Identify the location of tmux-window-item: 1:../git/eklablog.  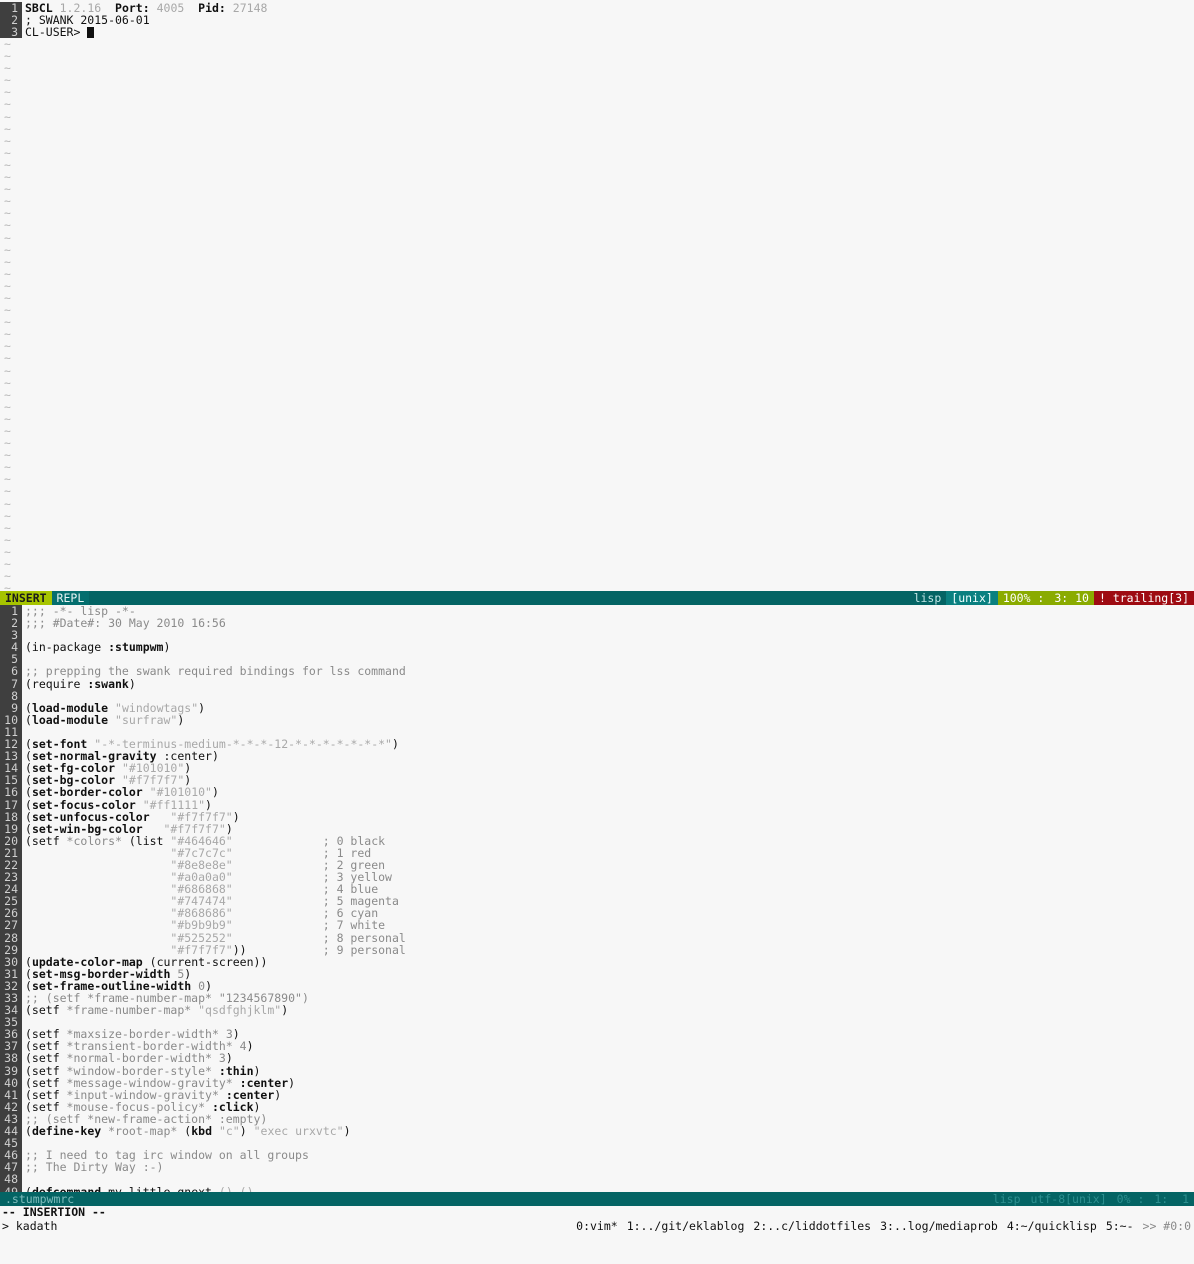
(686, 1226).